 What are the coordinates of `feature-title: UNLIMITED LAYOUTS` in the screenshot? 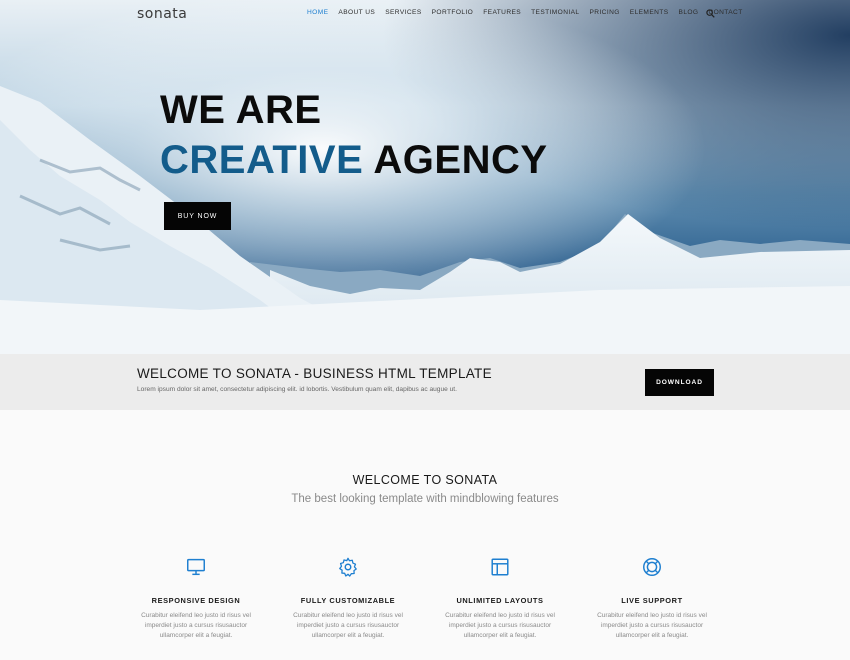 It's located at (500, 600).